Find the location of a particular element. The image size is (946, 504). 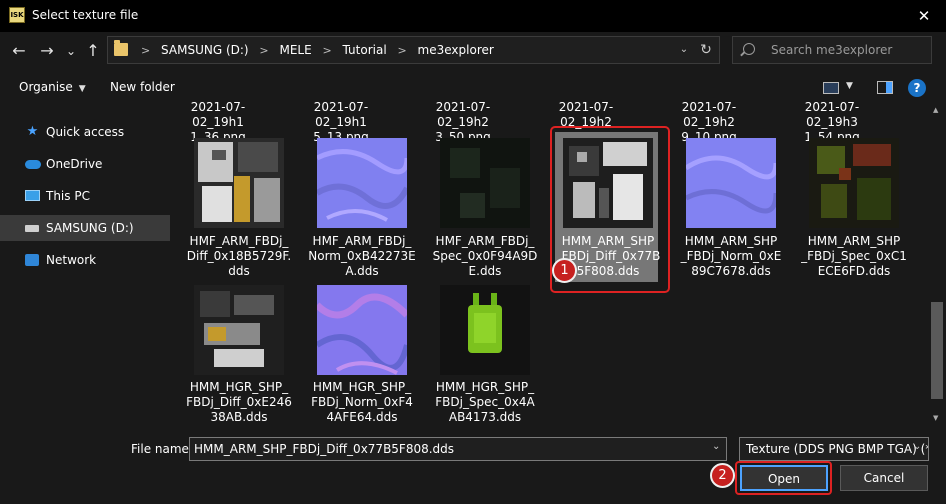

command-bar: Organise ▼ New folder is located at coordinates (473, 87).